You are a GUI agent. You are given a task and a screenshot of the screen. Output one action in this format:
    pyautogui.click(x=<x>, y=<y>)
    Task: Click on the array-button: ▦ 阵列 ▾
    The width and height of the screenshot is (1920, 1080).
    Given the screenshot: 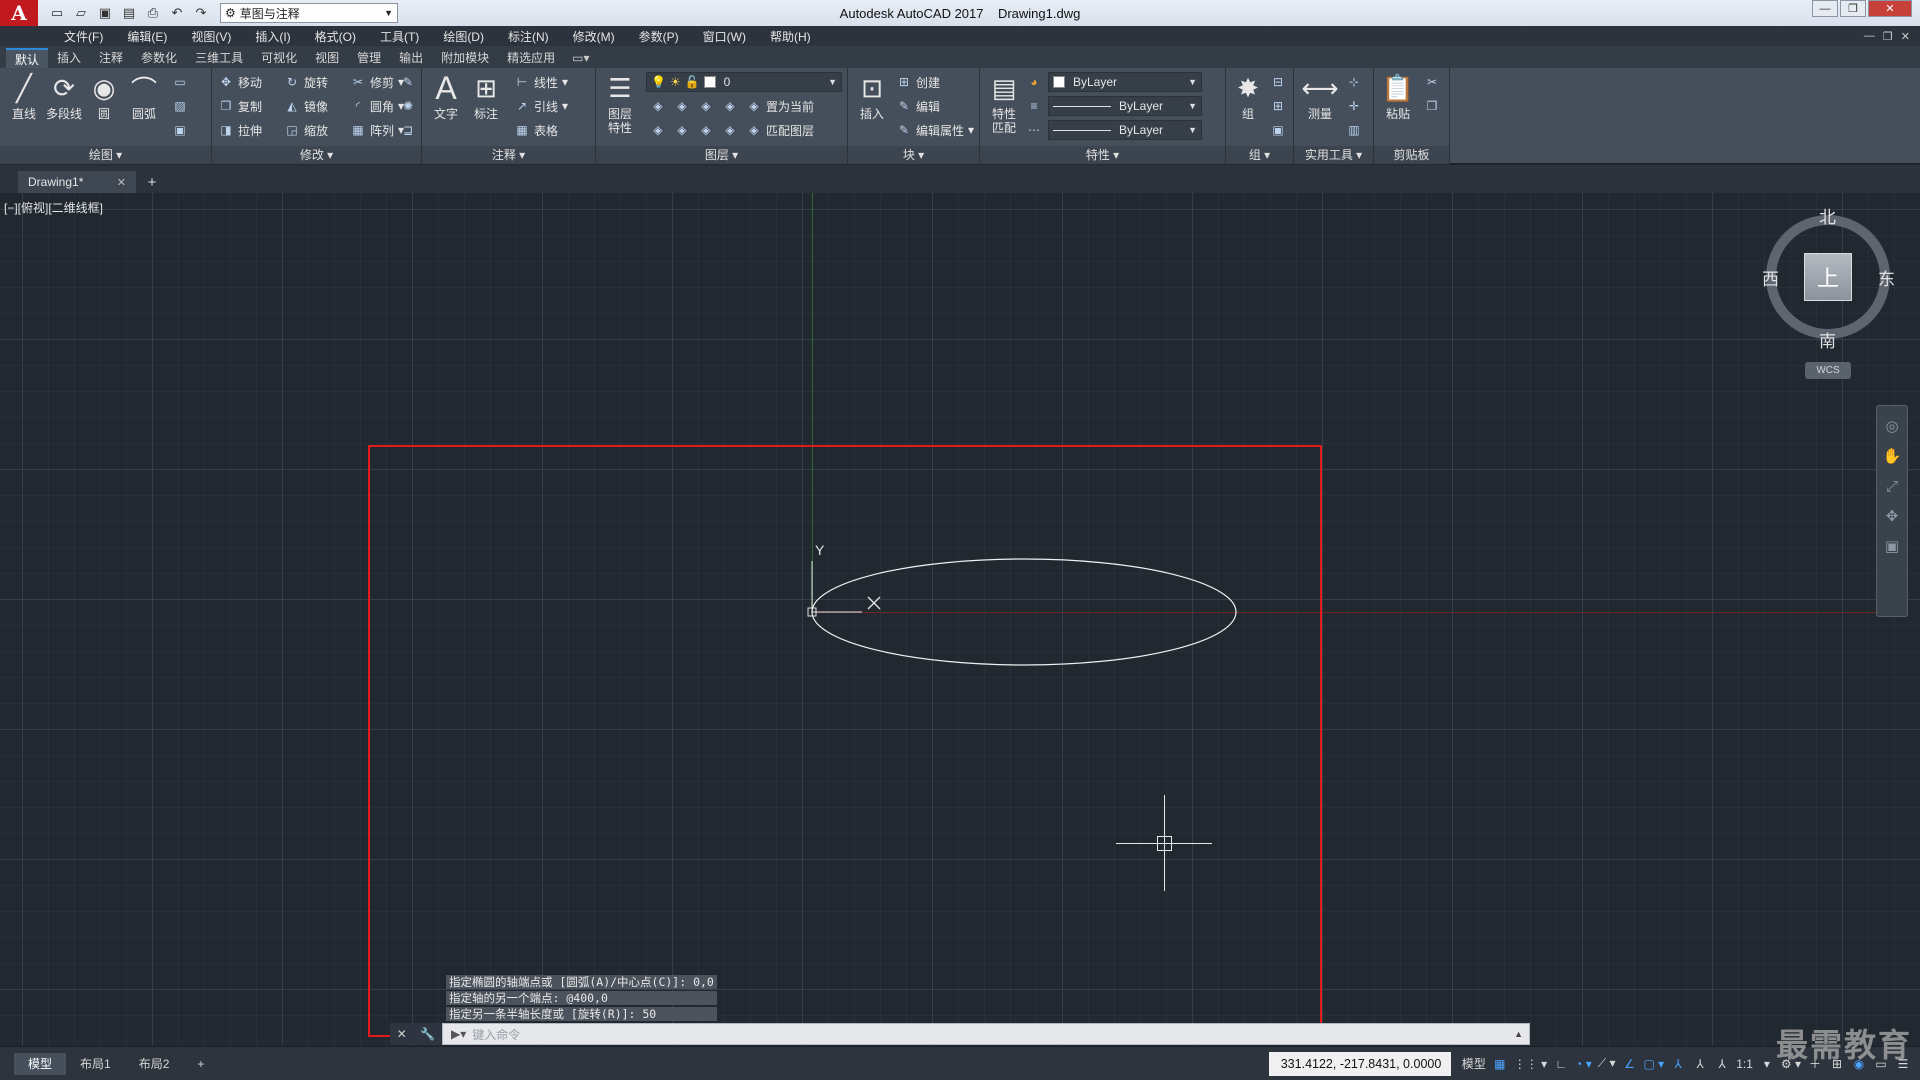 What is the action you would take?
    pyautogui.click(x=377, y=130)
    